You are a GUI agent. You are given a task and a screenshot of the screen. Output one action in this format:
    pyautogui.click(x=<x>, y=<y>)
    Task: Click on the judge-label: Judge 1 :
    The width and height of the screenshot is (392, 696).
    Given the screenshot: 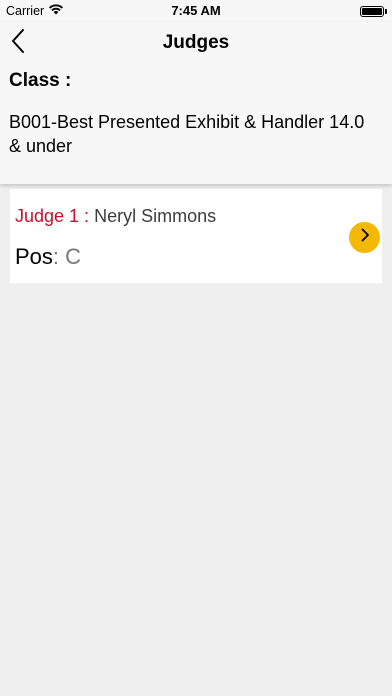 What is the action you would take?
    pyautogui.click(x=52, y=216)
    